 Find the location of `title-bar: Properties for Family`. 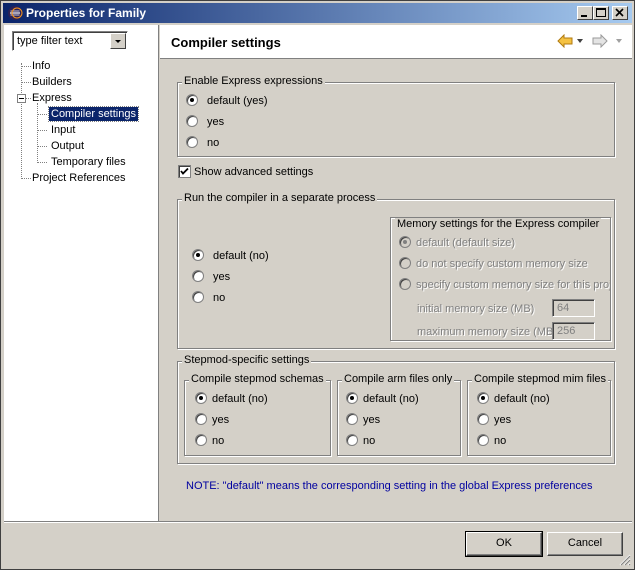

title-bar: Properties for Family is located at coordinates (317, 13).